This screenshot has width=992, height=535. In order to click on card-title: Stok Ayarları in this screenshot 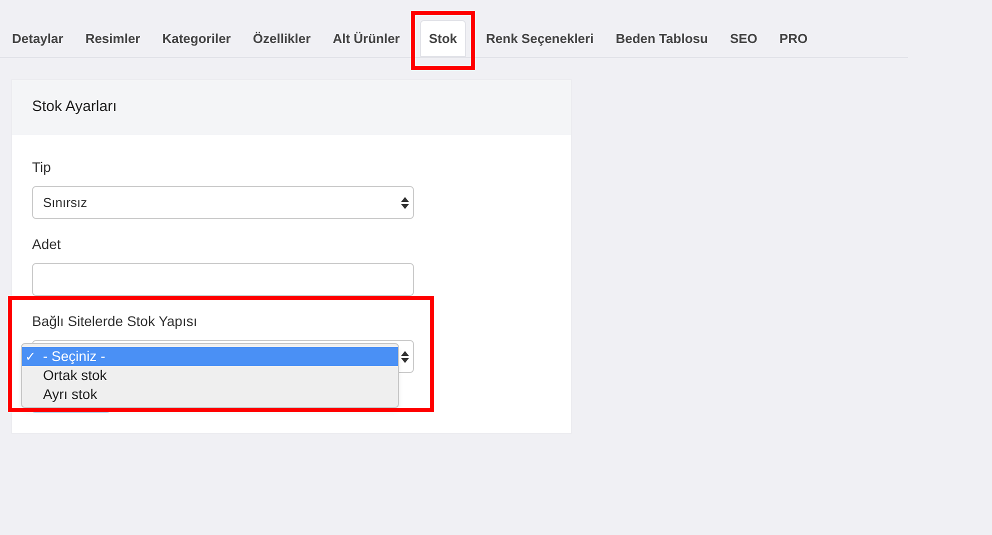, I will do `click(74, 107)`.